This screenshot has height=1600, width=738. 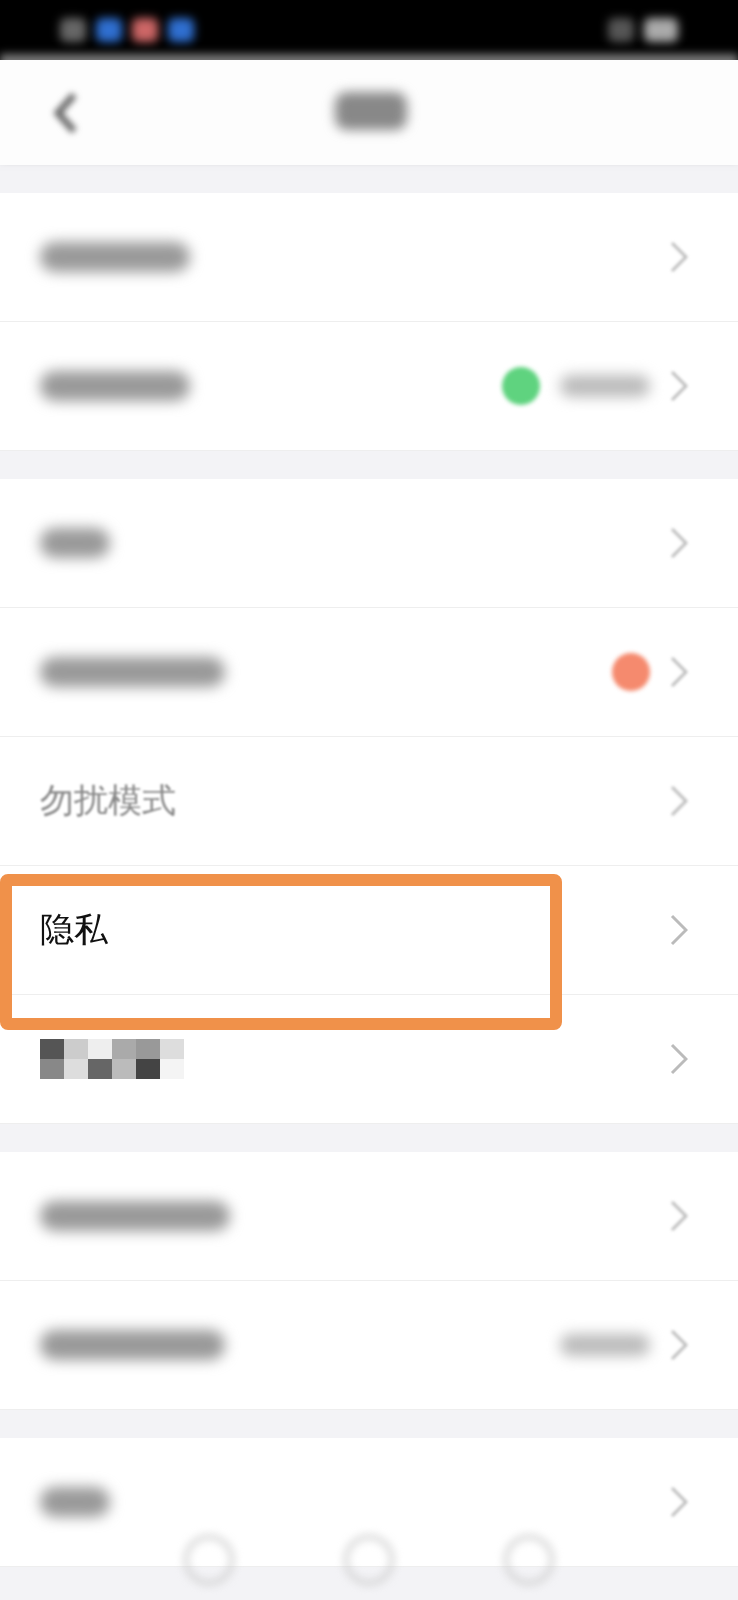 I want to click on row-label: 隐私, so click(x=74, y=929).